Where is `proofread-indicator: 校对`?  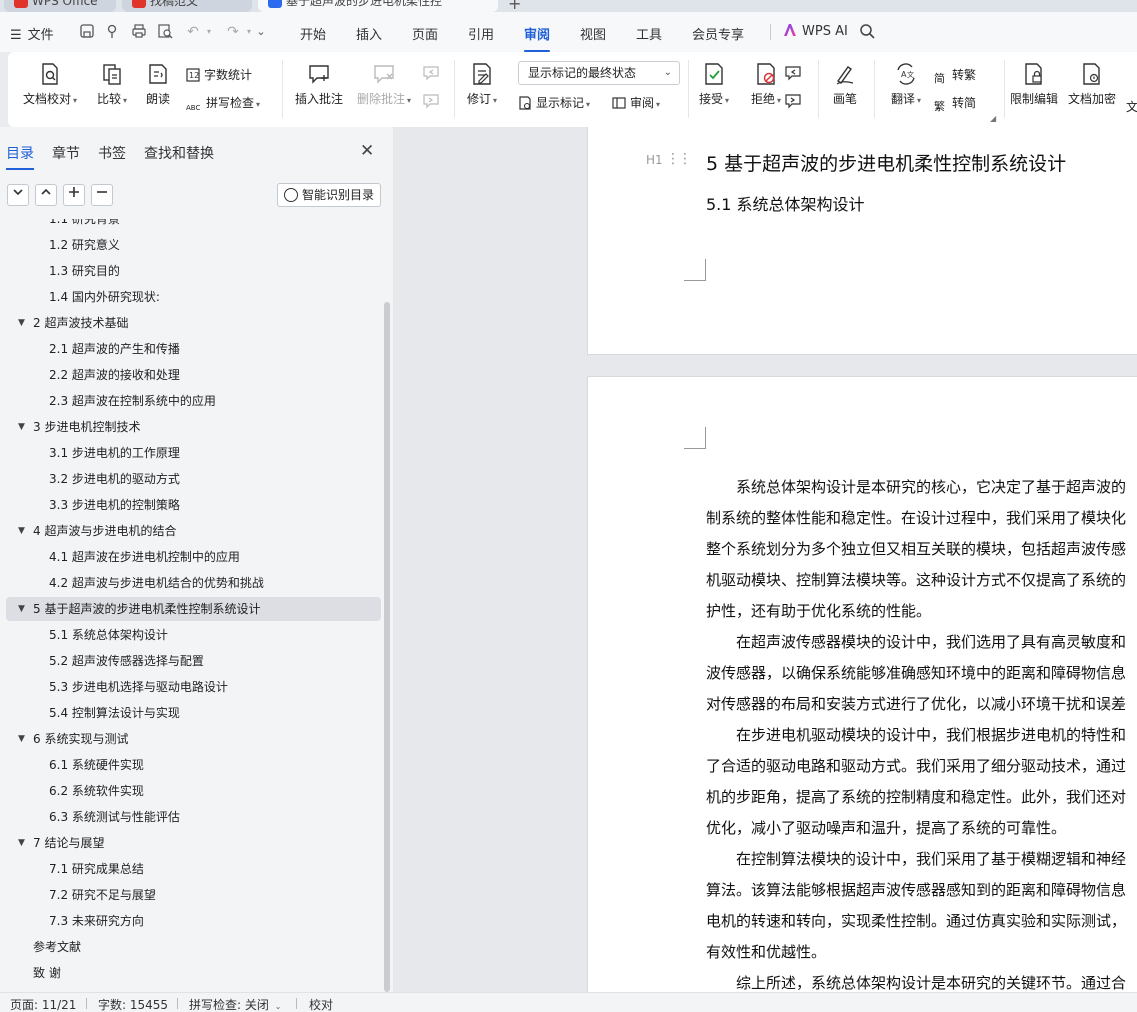 proofread-indicator: 校对 is located at coordinates (321, 1004).